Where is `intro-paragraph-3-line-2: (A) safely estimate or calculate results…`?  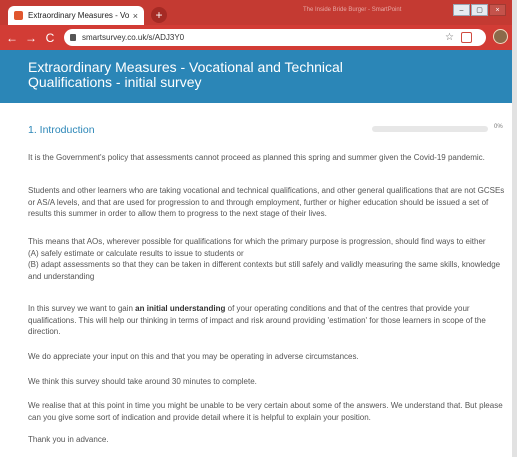
intro-paragraph-3-line-2: (A) safely estimate or calculate results… is located at coordinates (136, 253).